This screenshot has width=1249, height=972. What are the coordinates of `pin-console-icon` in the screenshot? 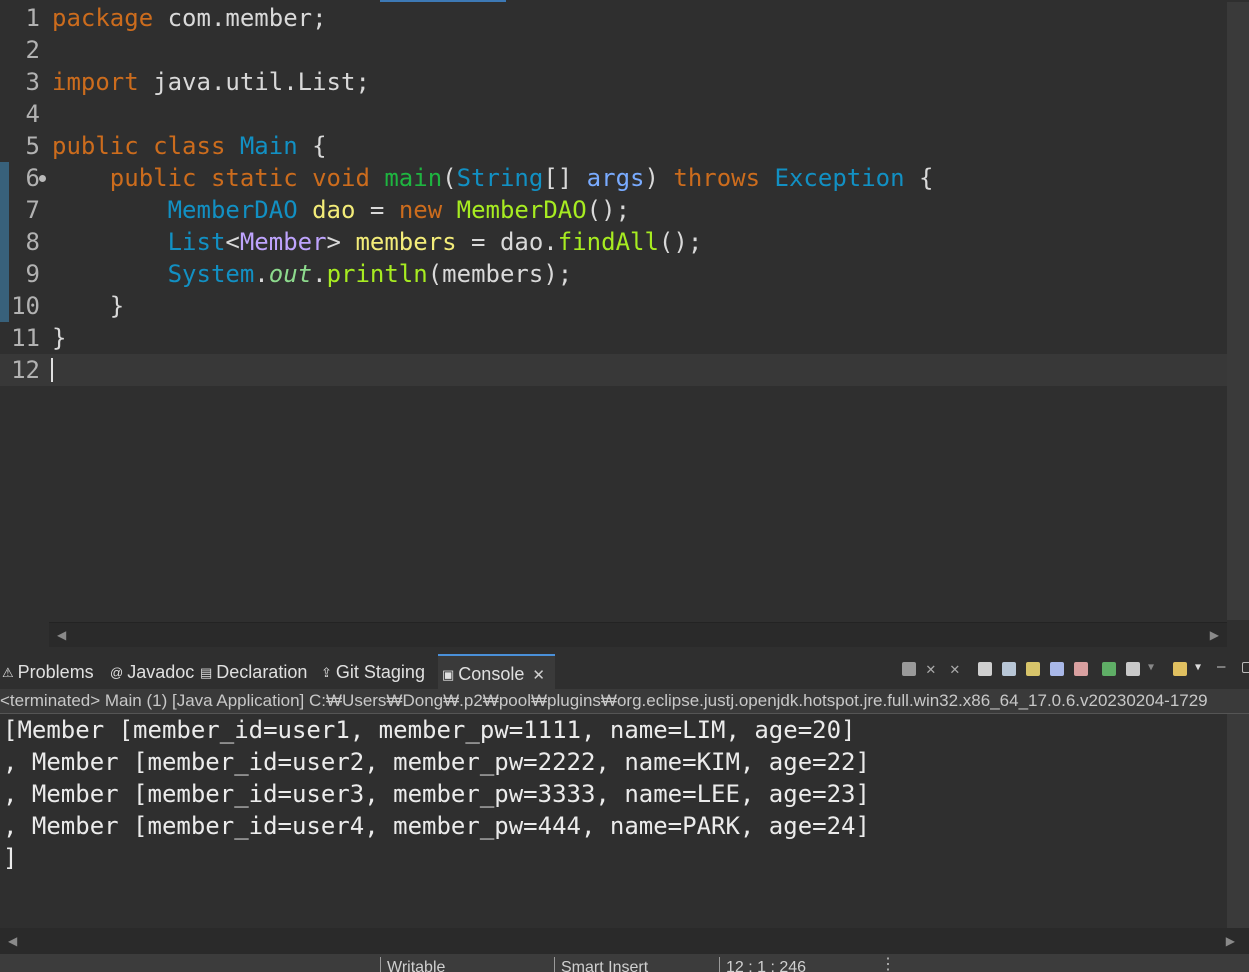 It's located at (1109, 669).